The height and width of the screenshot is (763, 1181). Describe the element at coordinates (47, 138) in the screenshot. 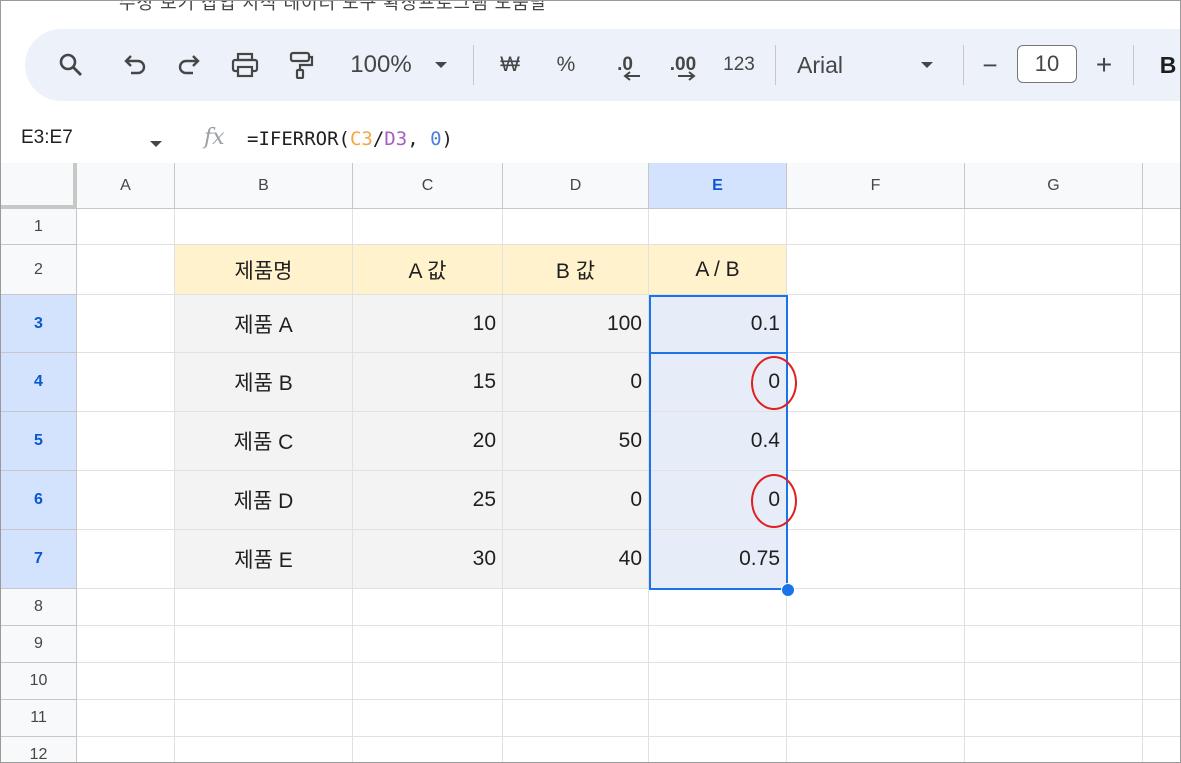

I see `name-box: E3:E7` at that location.